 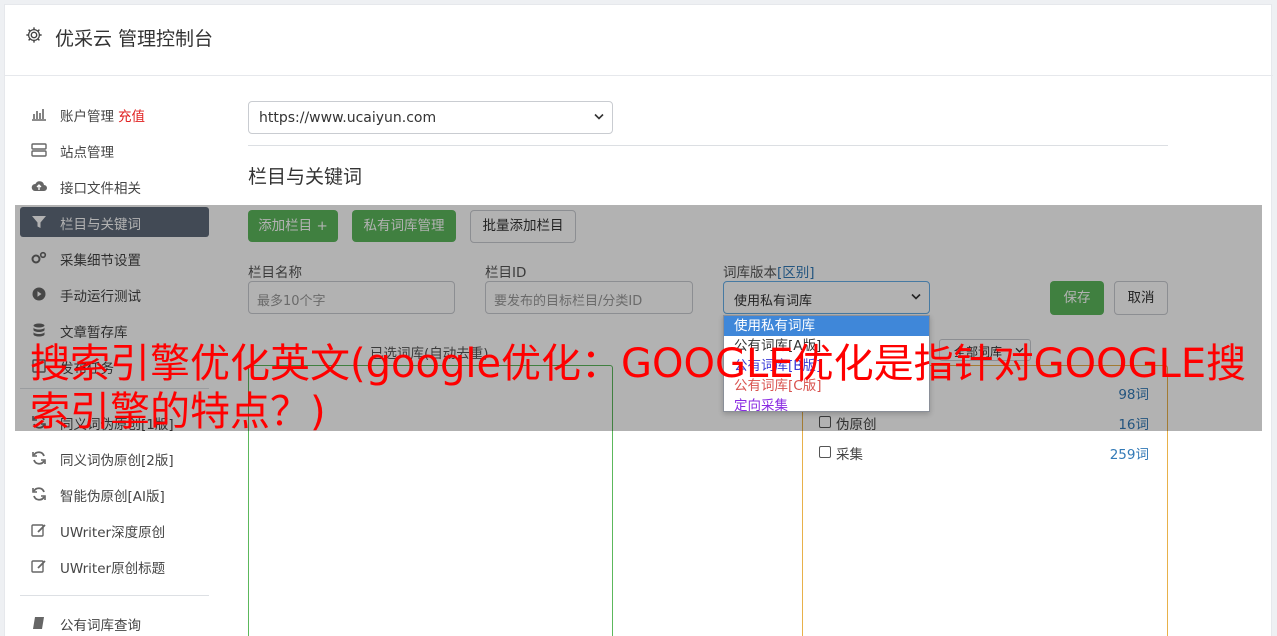 I want to click on dropdown-option: 使用私有词库, so click(x=826, y=326).